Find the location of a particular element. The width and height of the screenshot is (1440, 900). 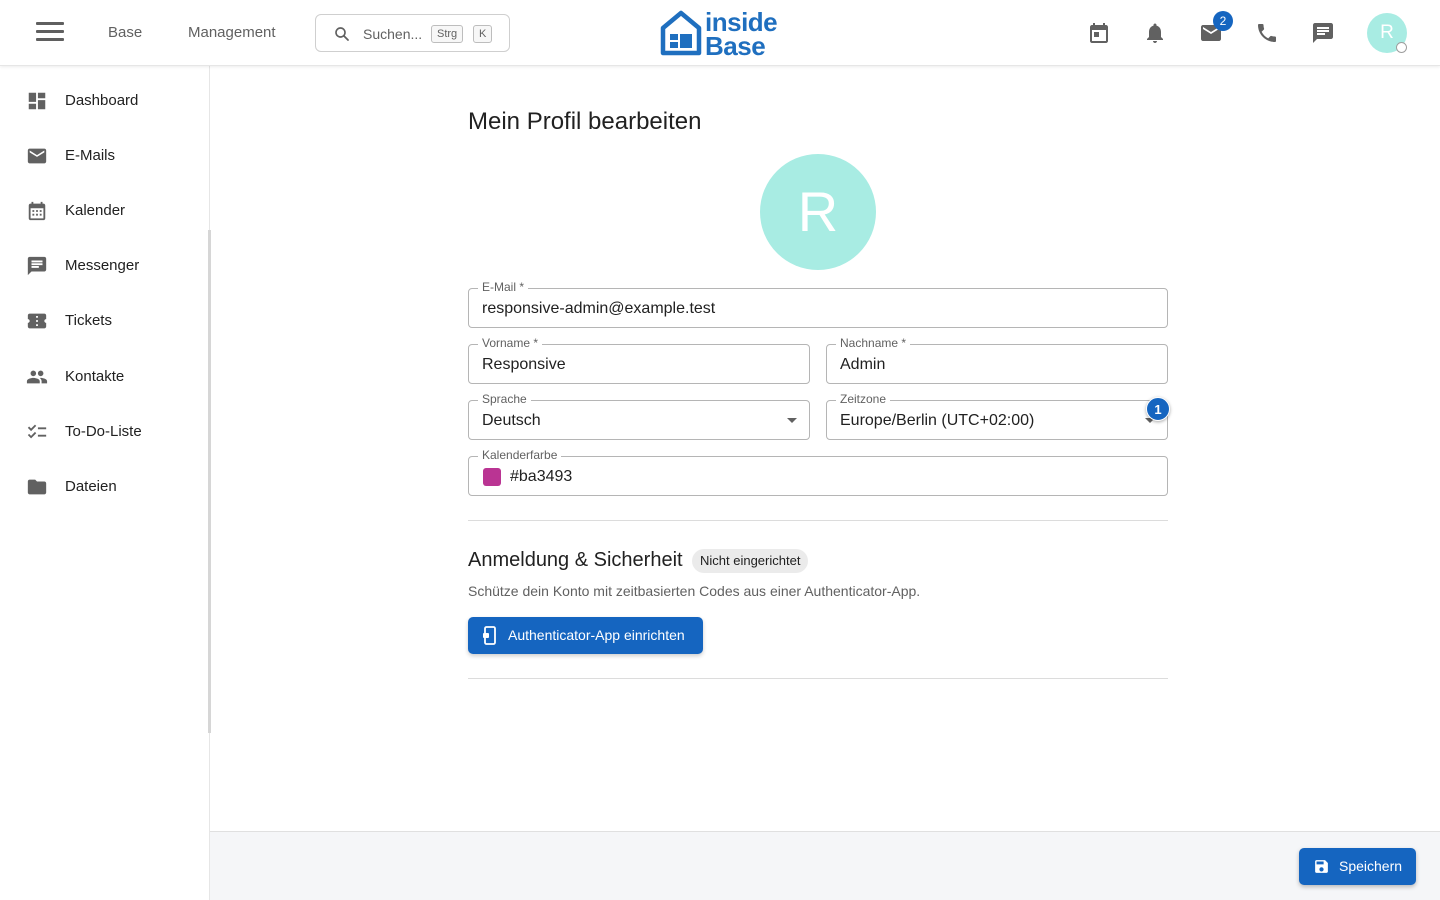

checklist-icon is located at coordinates (37, 431).